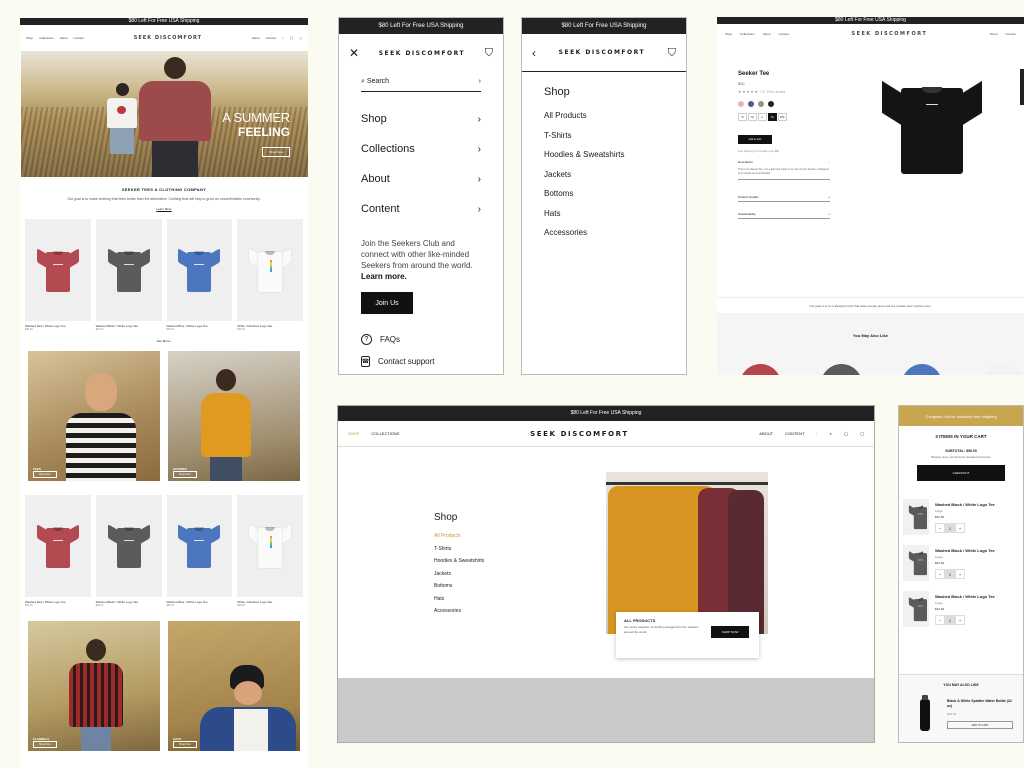 The height and width of the screenshot is (768, 1024). What do you see at coordinates (354, 53) in the screenshot?
I see `close-icon: ✕` at bounding box center [354, 53].